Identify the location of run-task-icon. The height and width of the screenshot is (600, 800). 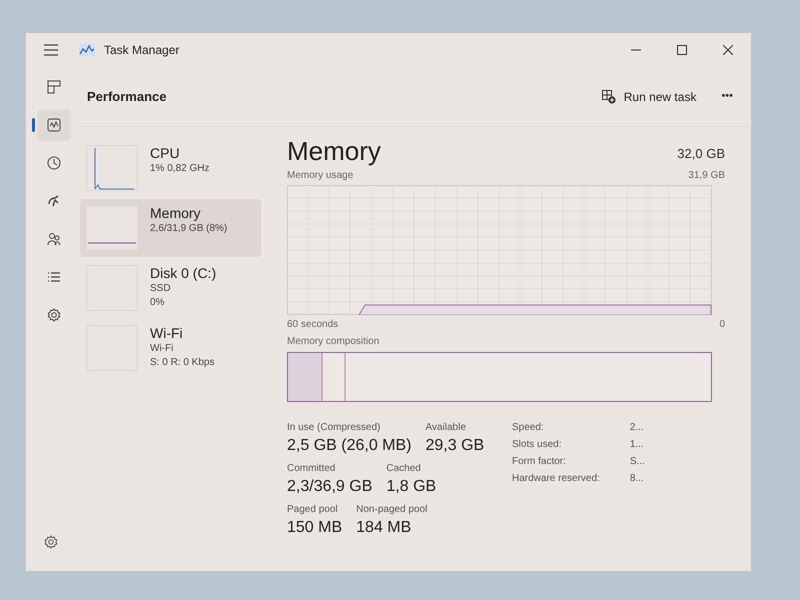
(609, 97).